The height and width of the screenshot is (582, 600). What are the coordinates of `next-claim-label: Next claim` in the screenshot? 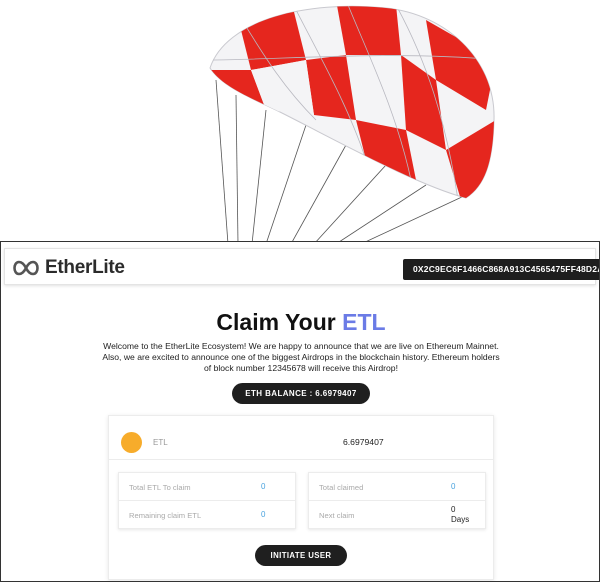 It's located at (337, 515).